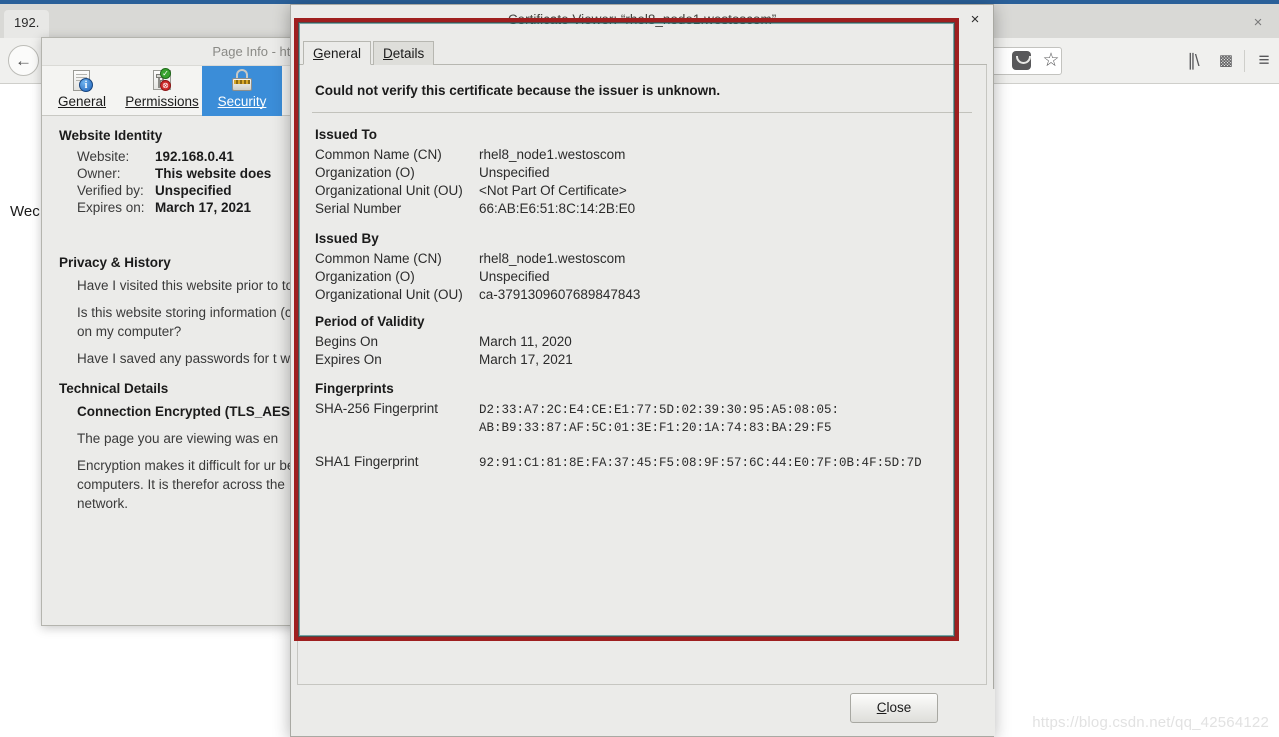 The image size is (1279, 737). I want to click on close-icon: ×, so click(975, 20).